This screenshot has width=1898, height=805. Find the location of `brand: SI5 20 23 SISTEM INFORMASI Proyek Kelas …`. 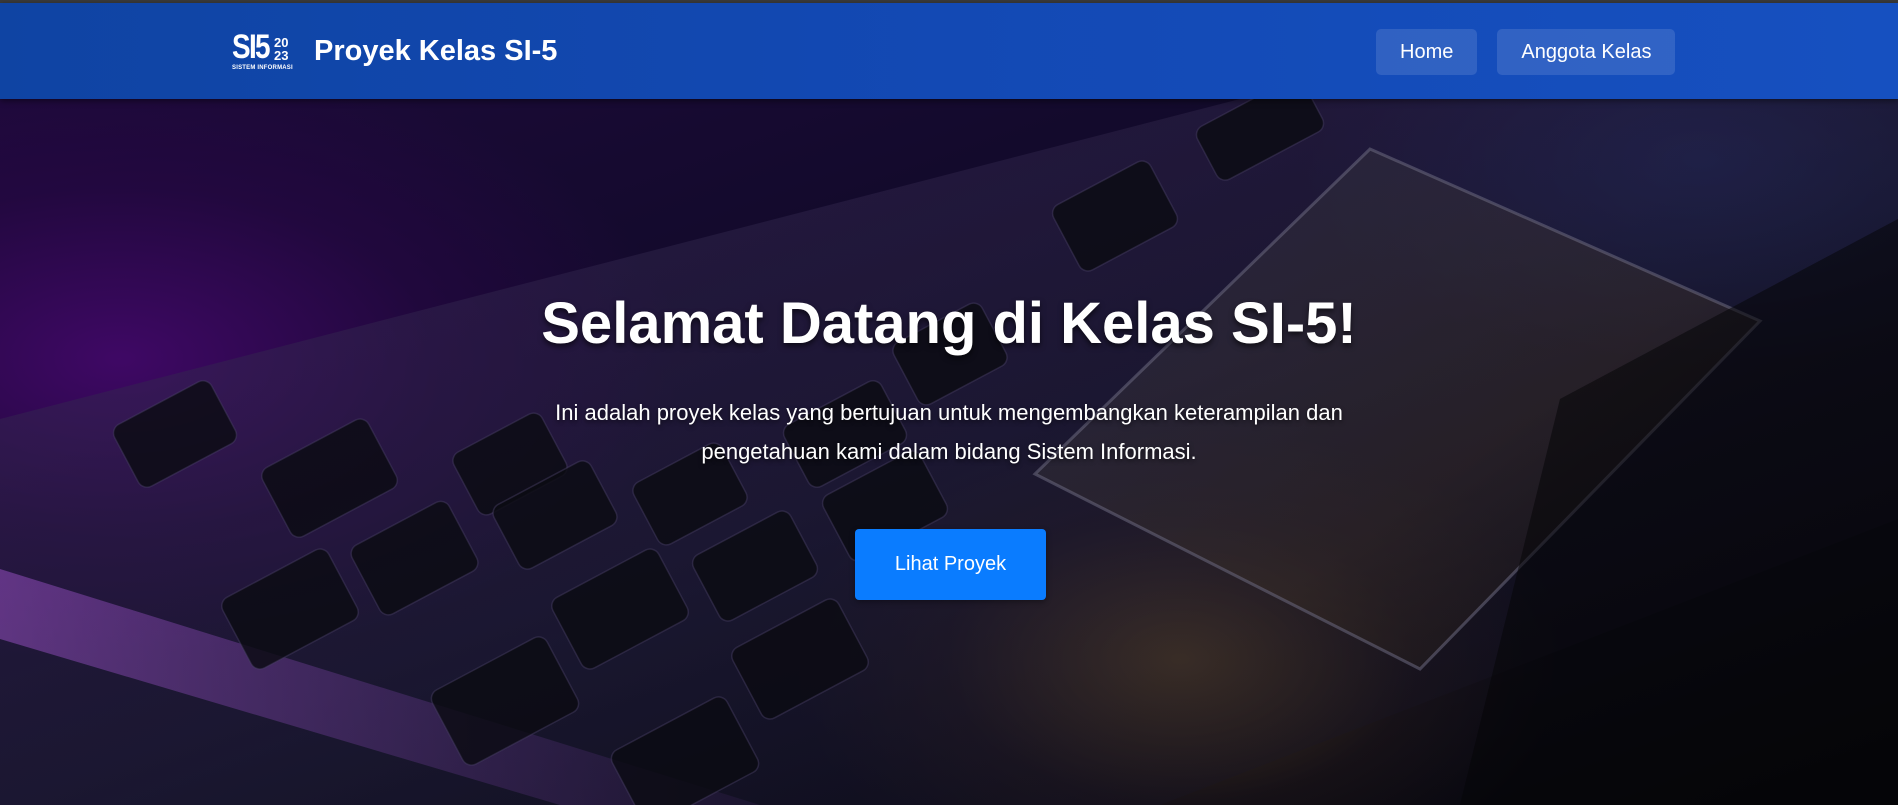

brand: SI5 20 23 SISTEM INFORMASI Proyek Kelas … is located at coordinates (394, 51).